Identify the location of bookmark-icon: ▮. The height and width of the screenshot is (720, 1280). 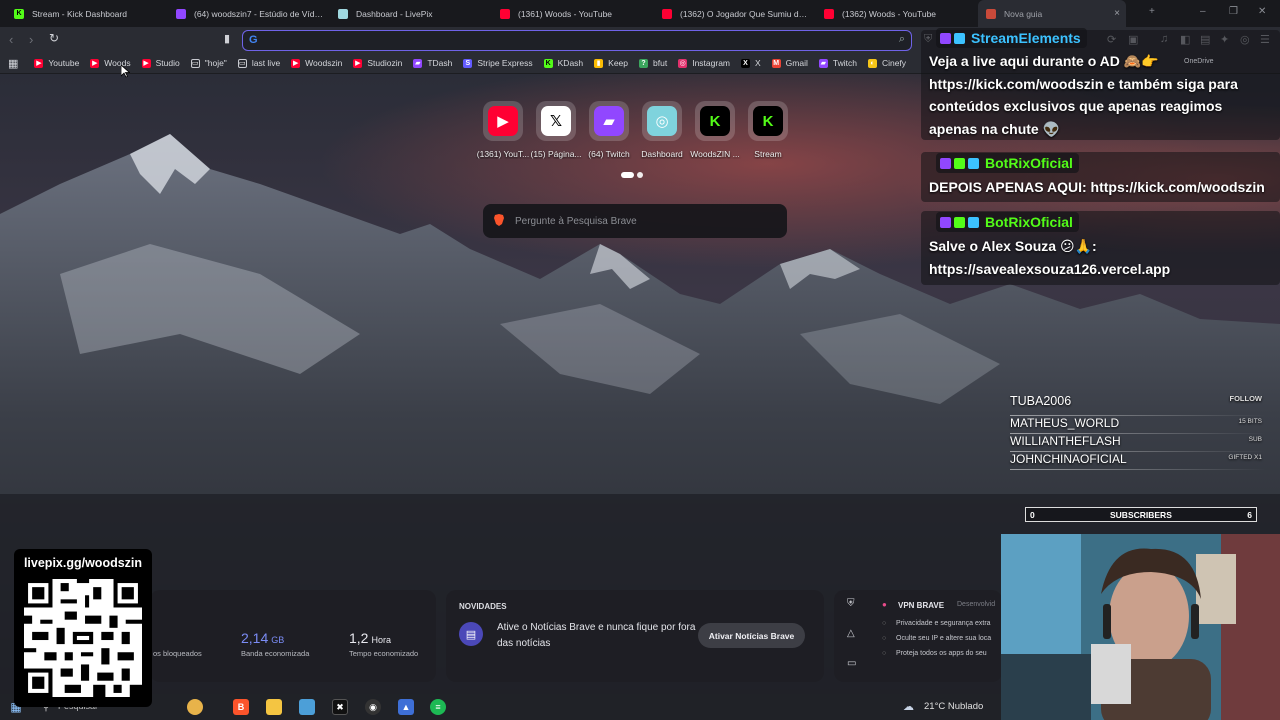
(227, 38).